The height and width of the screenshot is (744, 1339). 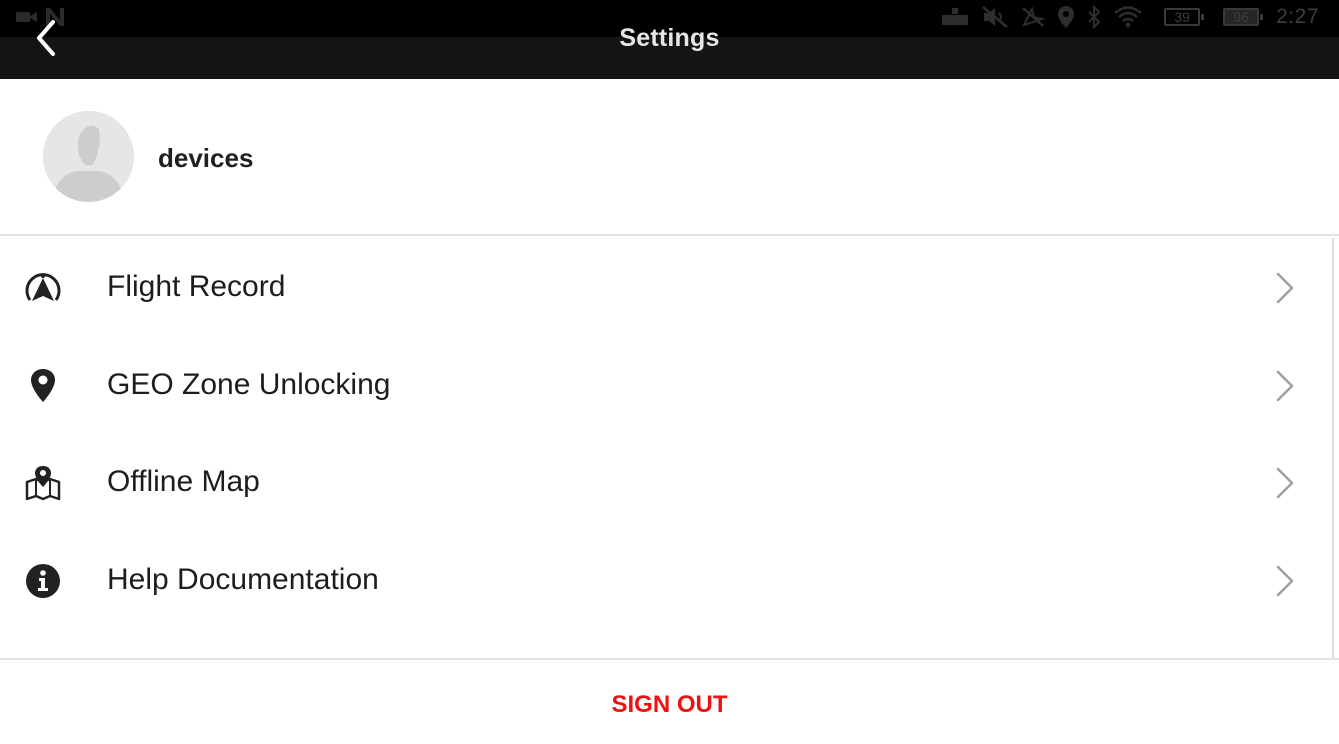 I want to click on offline-map-icon, so click(x=43, y=483).